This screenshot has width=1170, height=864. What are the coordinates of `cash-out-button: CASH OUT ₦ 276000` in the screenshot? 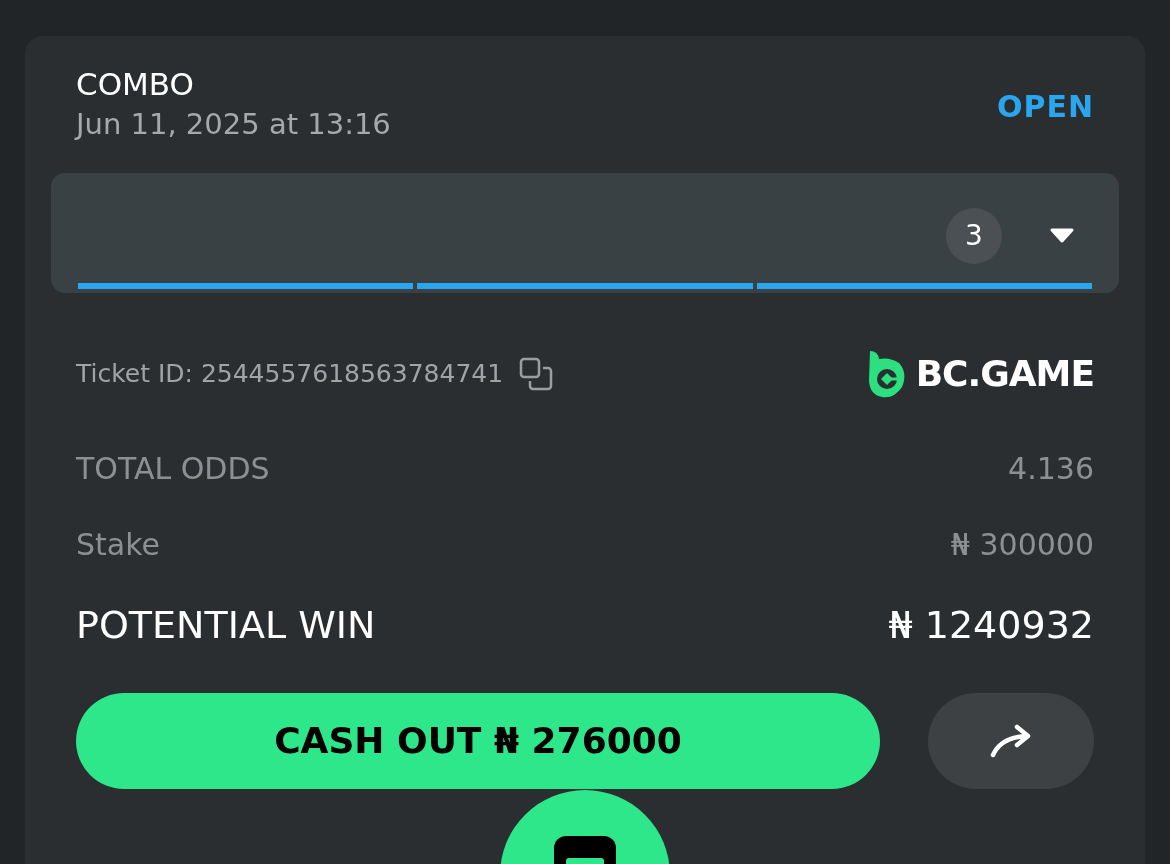 It's located at (478, 740).